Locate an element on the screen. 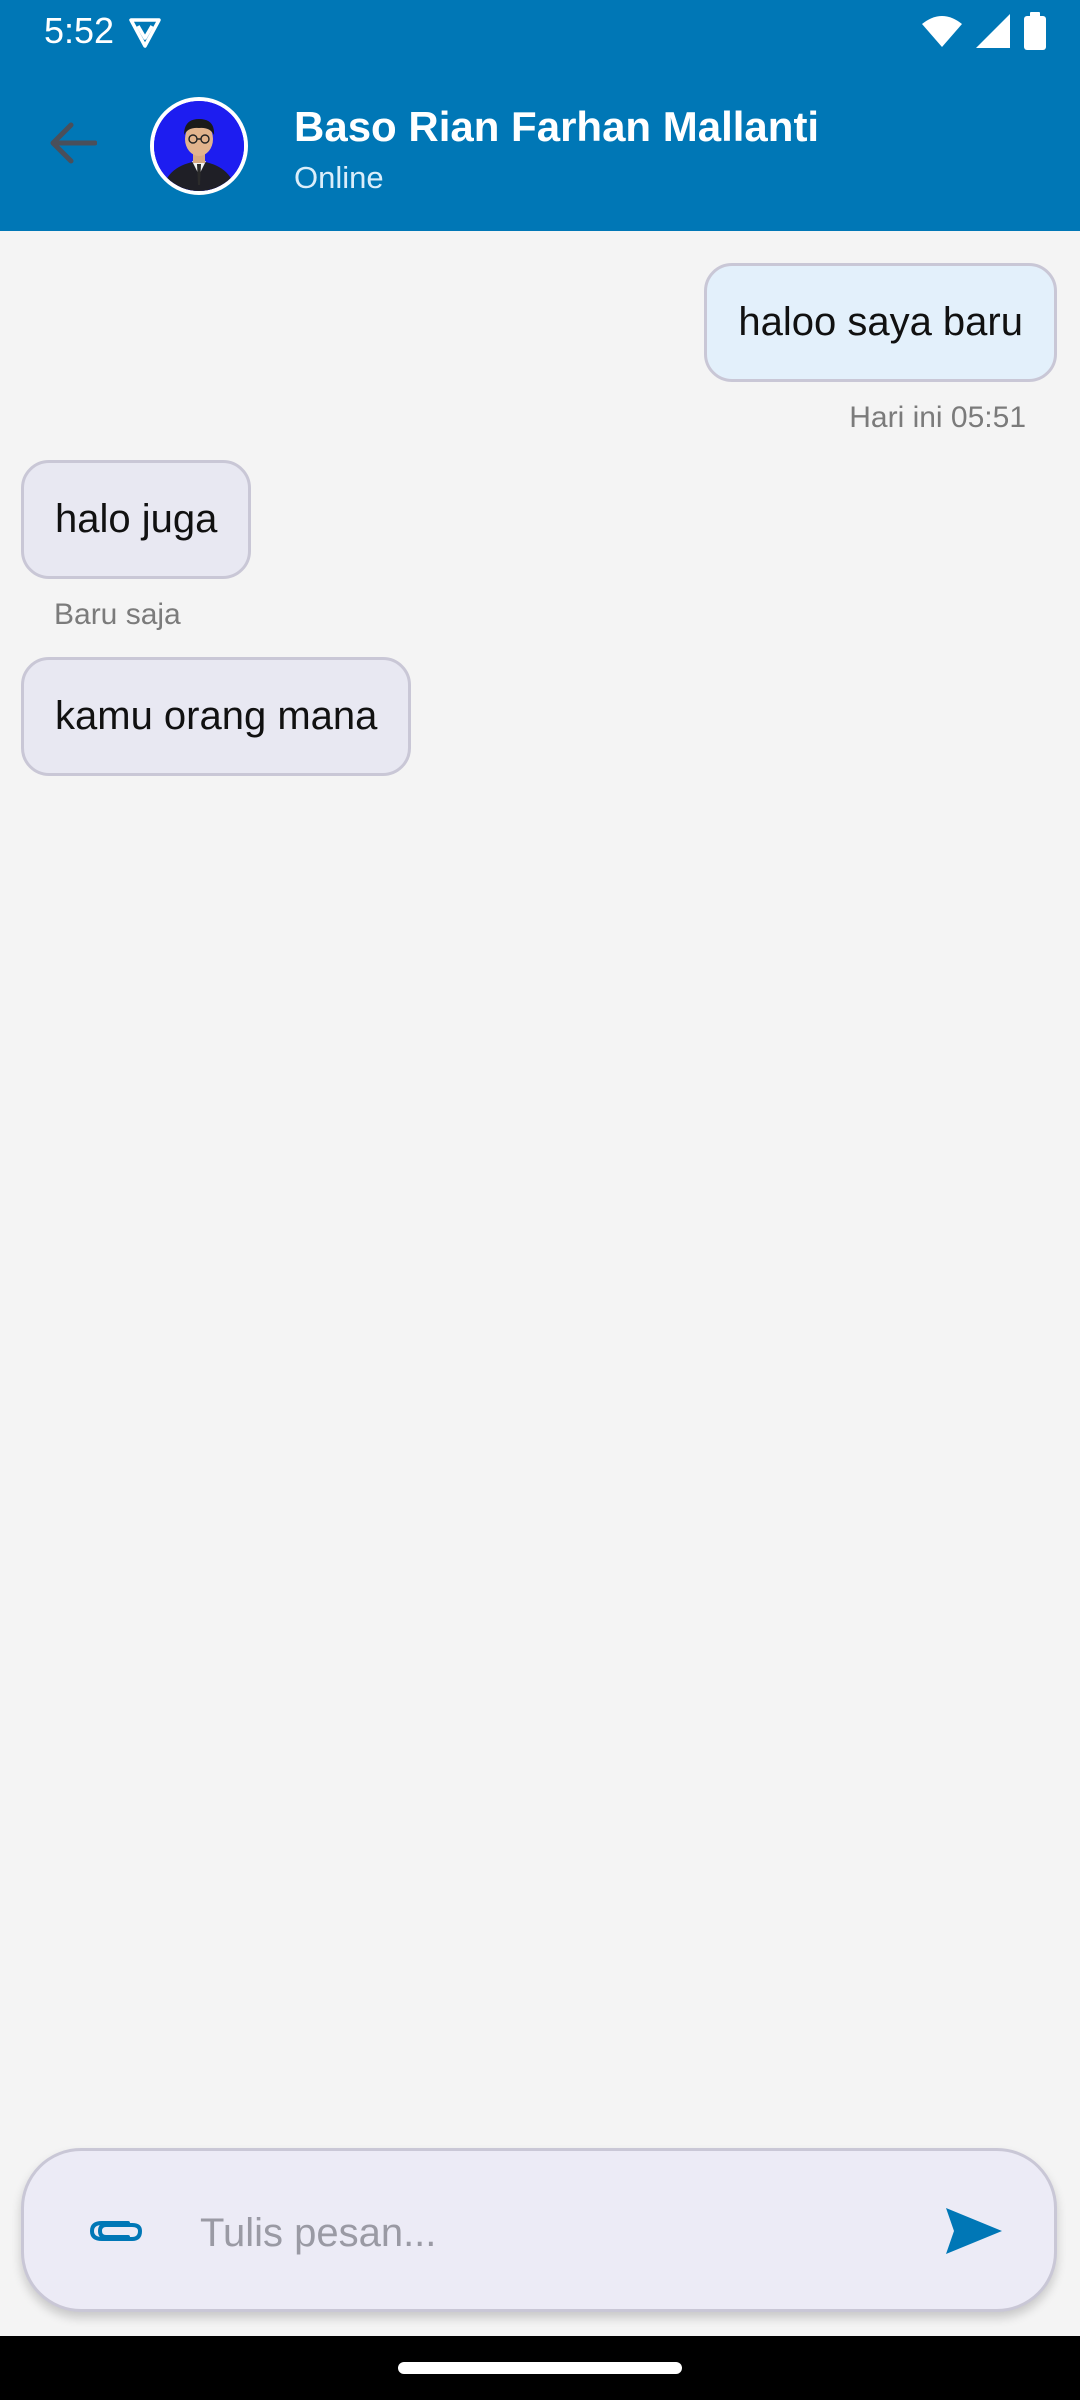 The height and width of the screenshot is (2400, 1080). avatar is located at coordinates (199, 146).